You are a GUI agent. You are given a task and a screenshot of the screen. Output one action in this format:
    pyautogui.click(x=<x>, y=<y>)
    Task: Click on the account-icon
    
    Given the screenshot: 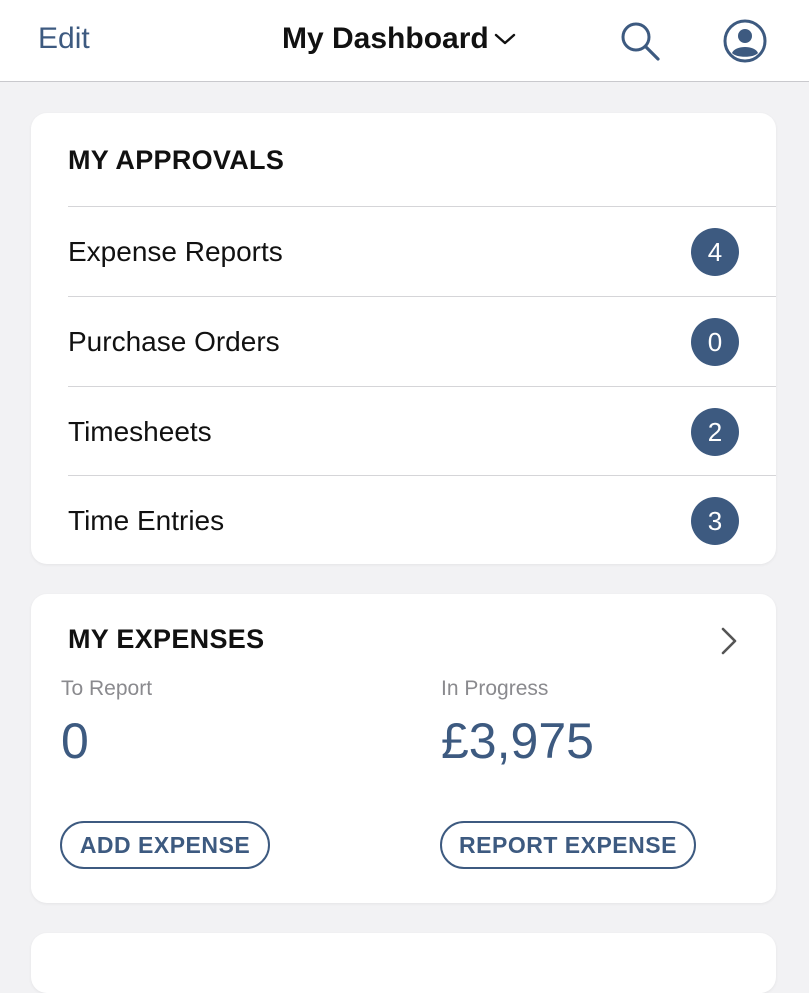 What is the action you would take?
    pyautogui.click(x=745, y=41)
    